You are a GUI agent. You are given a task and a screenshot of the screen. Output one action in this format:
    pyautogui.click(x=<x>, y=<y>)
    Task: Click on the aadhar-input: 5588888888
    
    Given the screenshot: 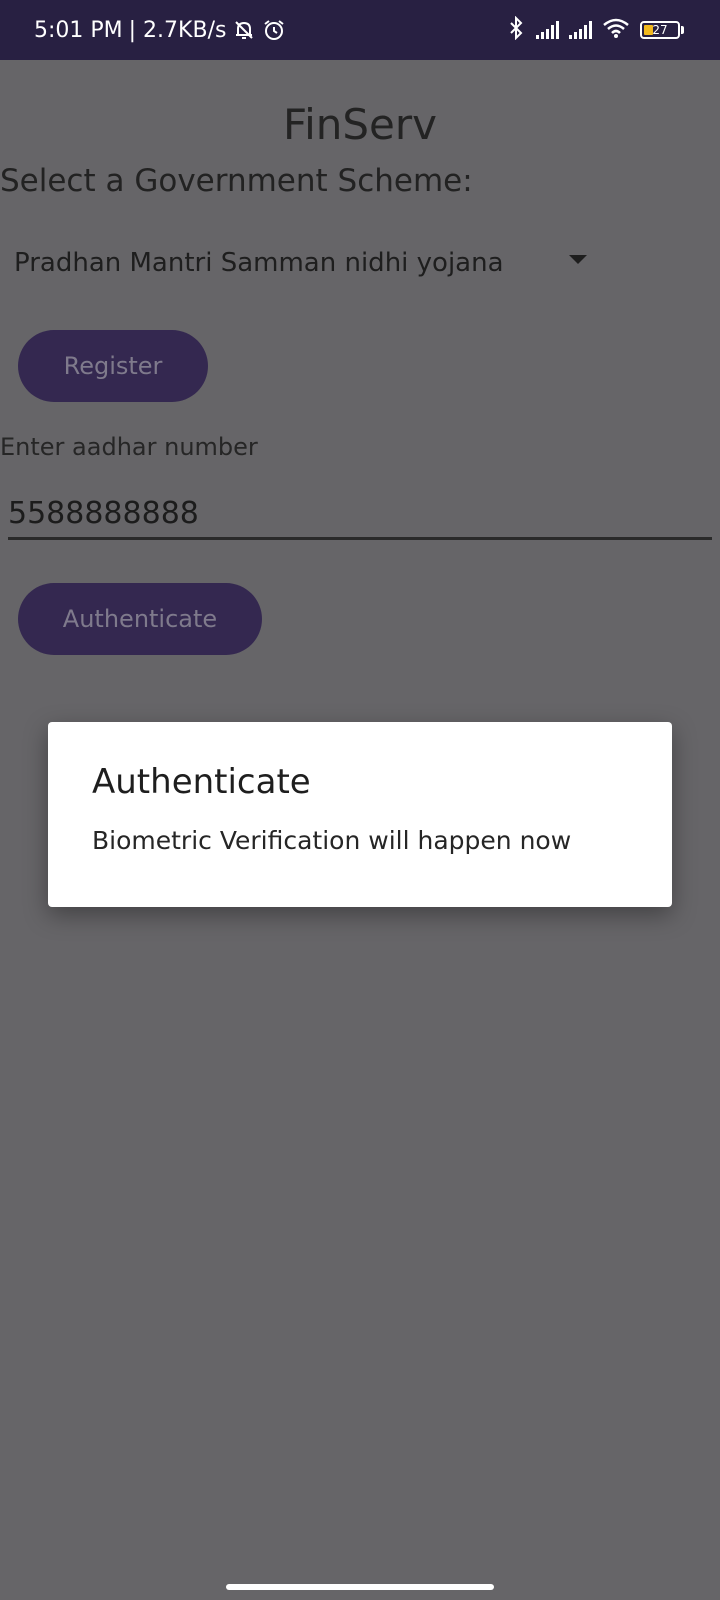 What is the action you would take?
    pyautogui.click(x=360, y=516)
    